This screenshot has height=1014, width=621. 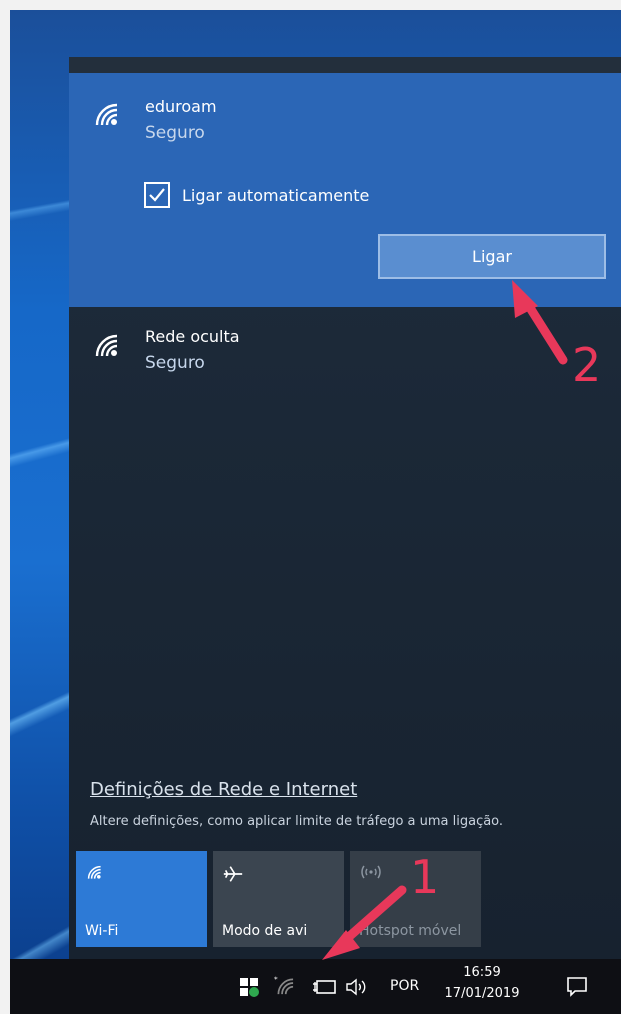 I want to click on arrow-2-icon, so click(x=540, y=322).